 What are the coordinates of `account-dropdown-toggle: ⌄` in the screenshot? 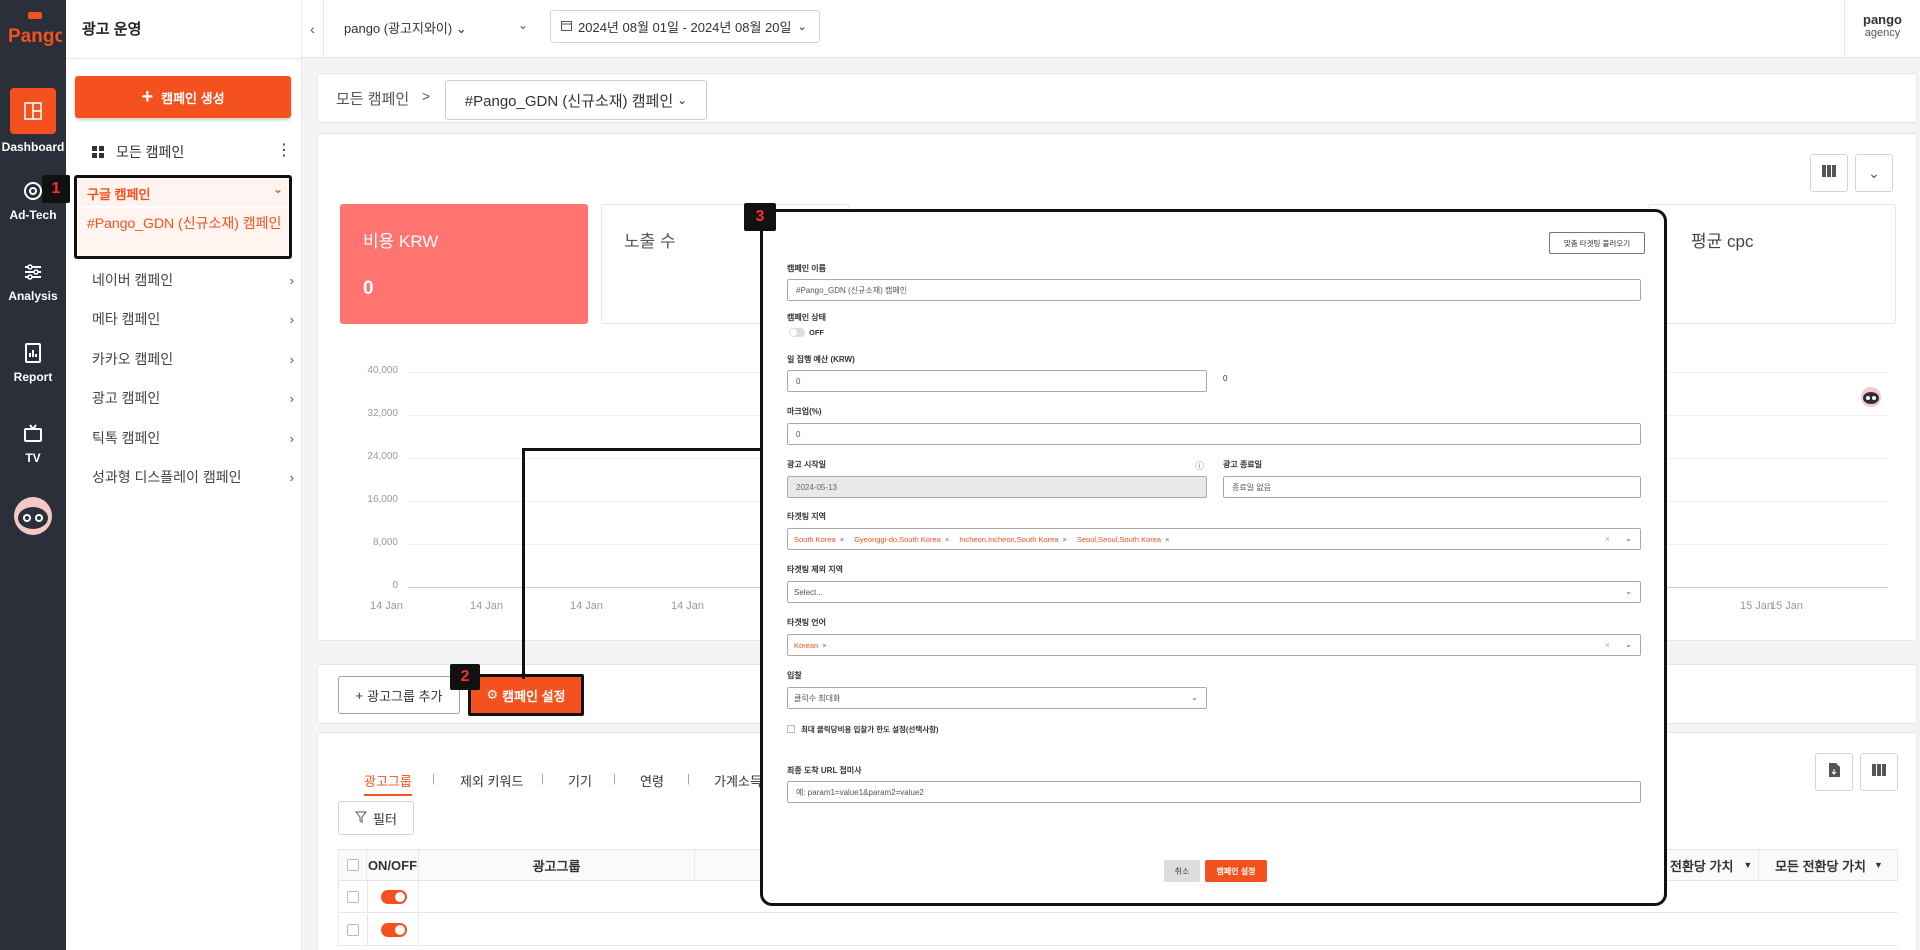 It's located at (523, 25).